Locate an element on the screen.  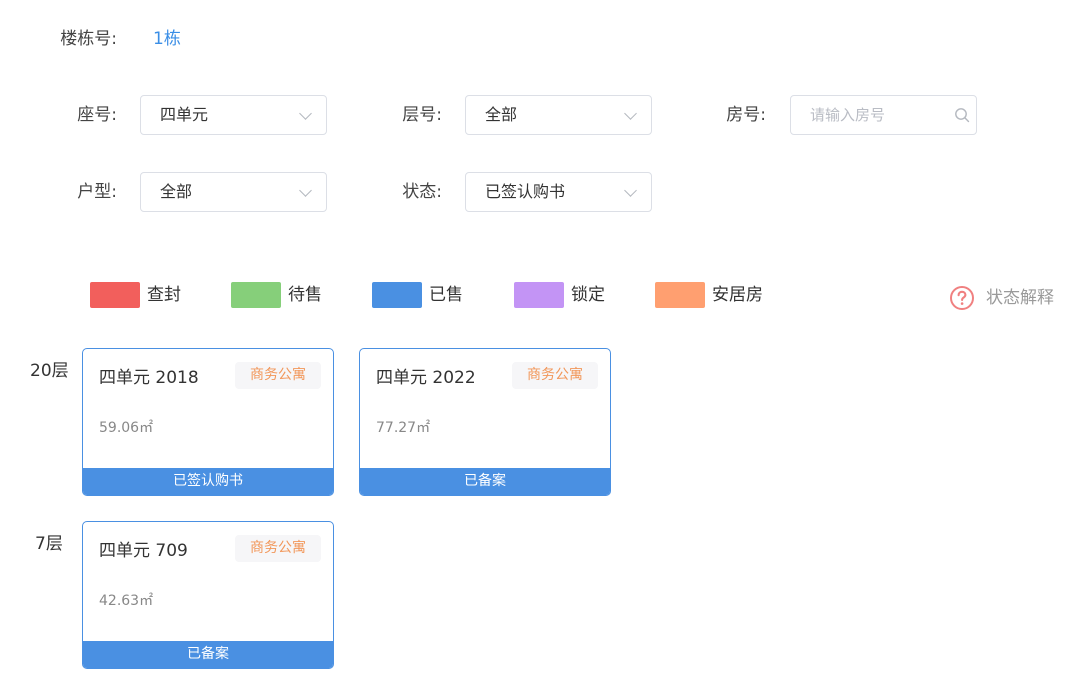
unit-card: 四单元 709 商务公寓 42.63㎡ 已备案 is located at coordinates (208, 595).